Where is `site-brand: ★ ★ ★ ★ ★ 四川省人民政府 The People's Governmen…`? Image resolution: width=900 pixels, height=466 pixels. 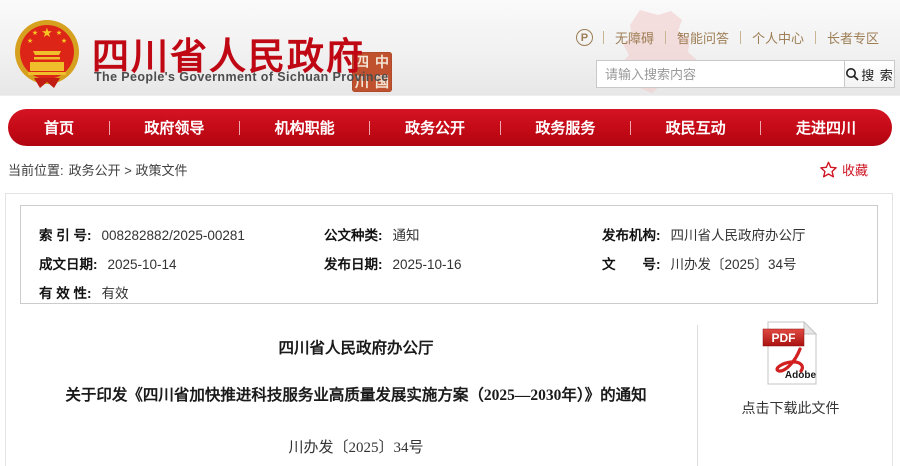
site-brand: ★ ★ ★ ★ ★ 四川省人民政府 The People's Governmen… is located at coordinates (224, 54).